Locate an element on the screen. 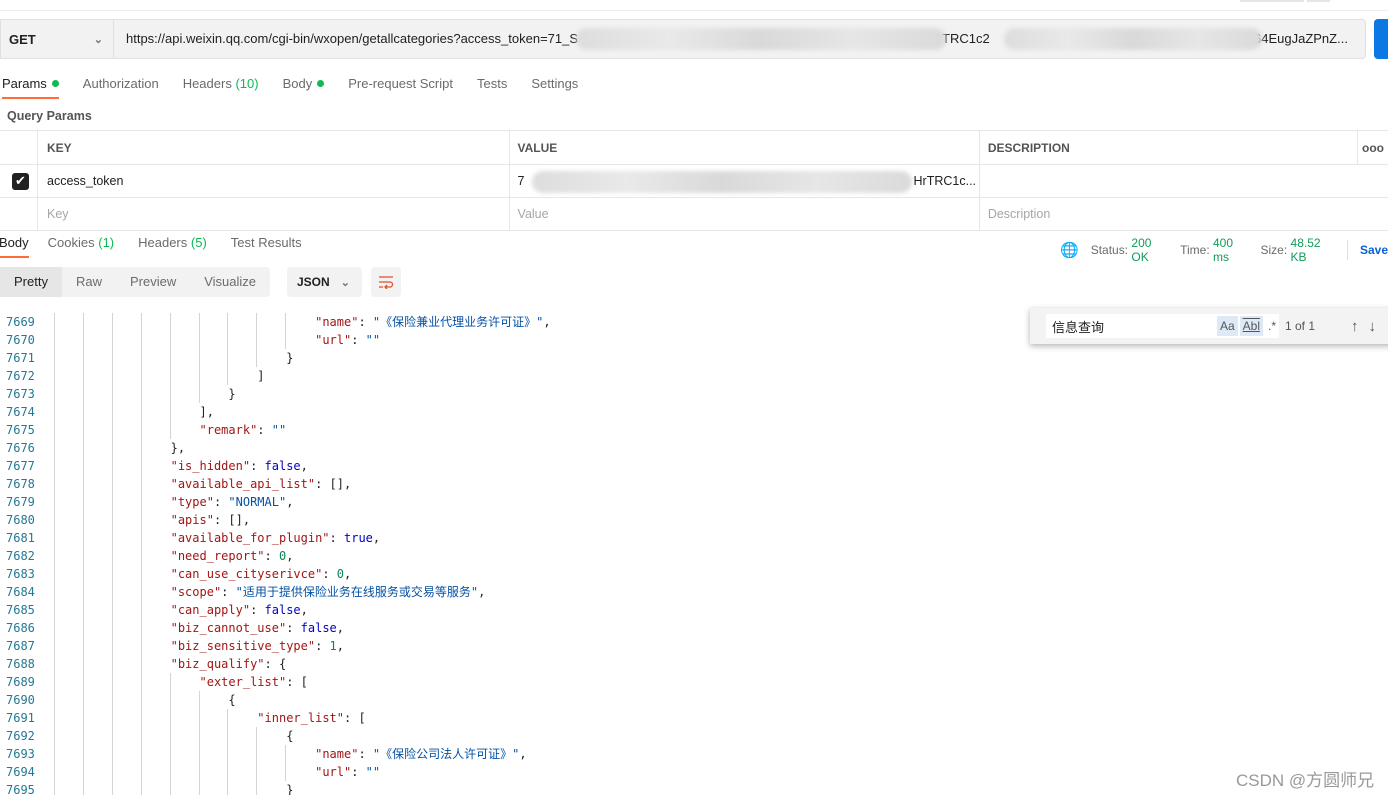 The image size is (1388, 795). more-options-button: ooo is located at coordinates (1372, 147).